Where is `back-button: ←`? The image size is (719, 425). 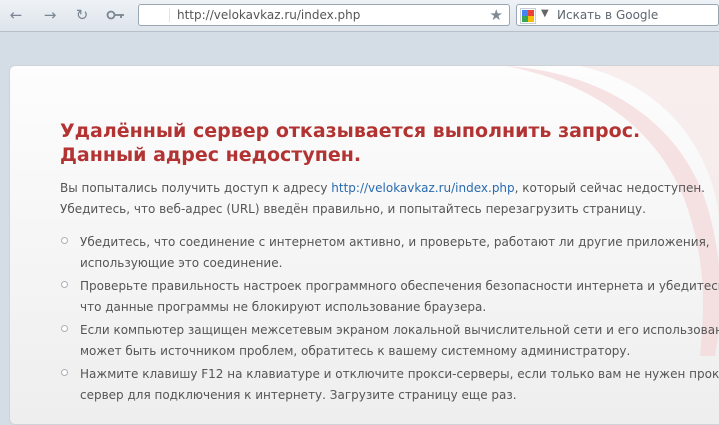 back-button: ← is located at coordinates (16, 15).